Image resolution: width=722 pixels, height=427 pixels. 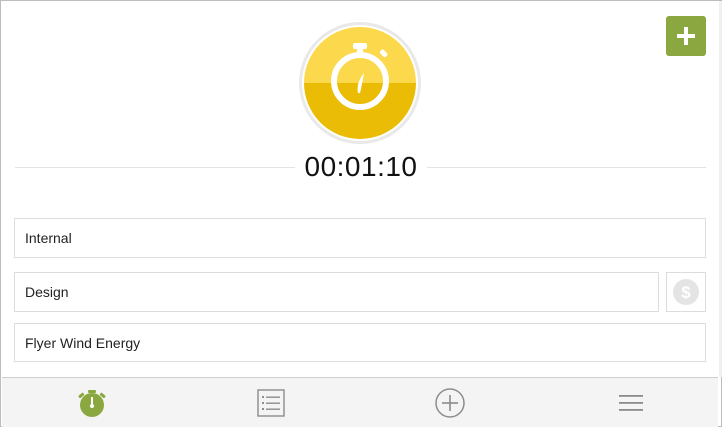 I want to click on plus-icon, so click(x=686, y=36).